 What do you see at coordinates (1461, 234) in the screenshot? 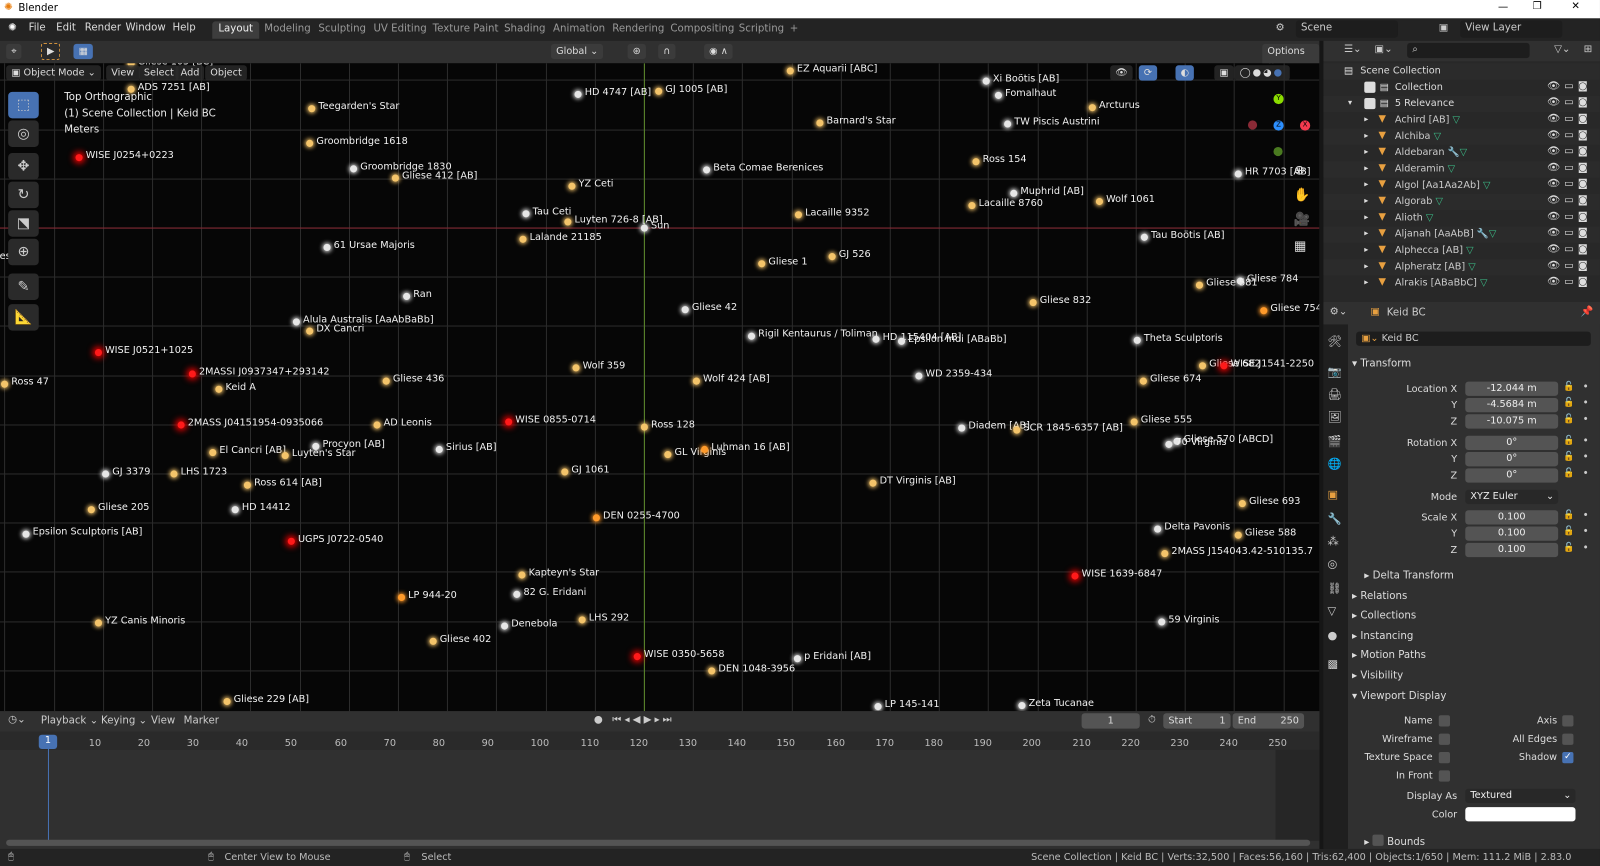
I see `outliner-object: ▸ ▼ Aljanah [AaAbB] 🔧▽ 👁▭◙` at bounding box center [1461, 234].